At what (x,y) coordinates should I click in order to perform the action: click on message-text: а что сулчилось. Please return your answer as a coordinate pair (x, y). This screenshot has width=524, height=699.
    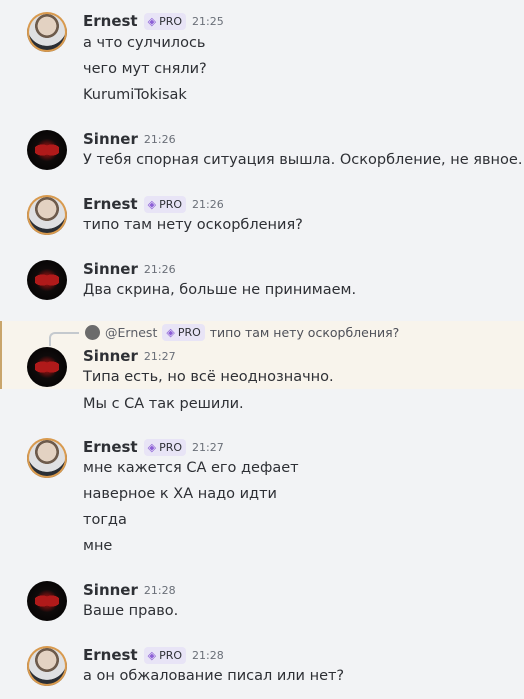
    Looking at the image, I should click on (144, 43).